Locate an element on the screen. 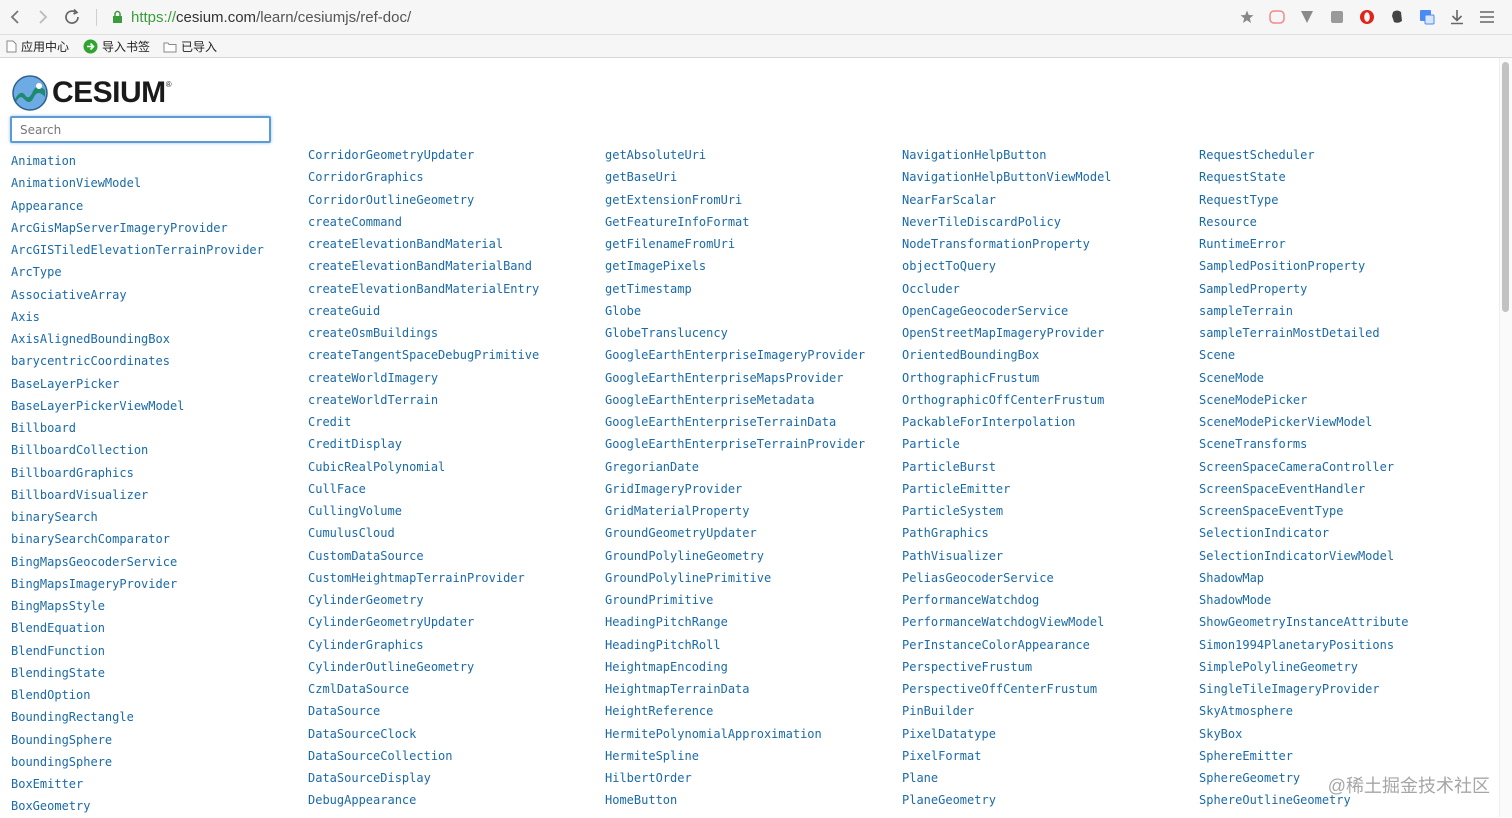 The height and width of the screenshot is (818, 1512). api-link: GroundPolylineGeometry is located at coordinates (735, 556).